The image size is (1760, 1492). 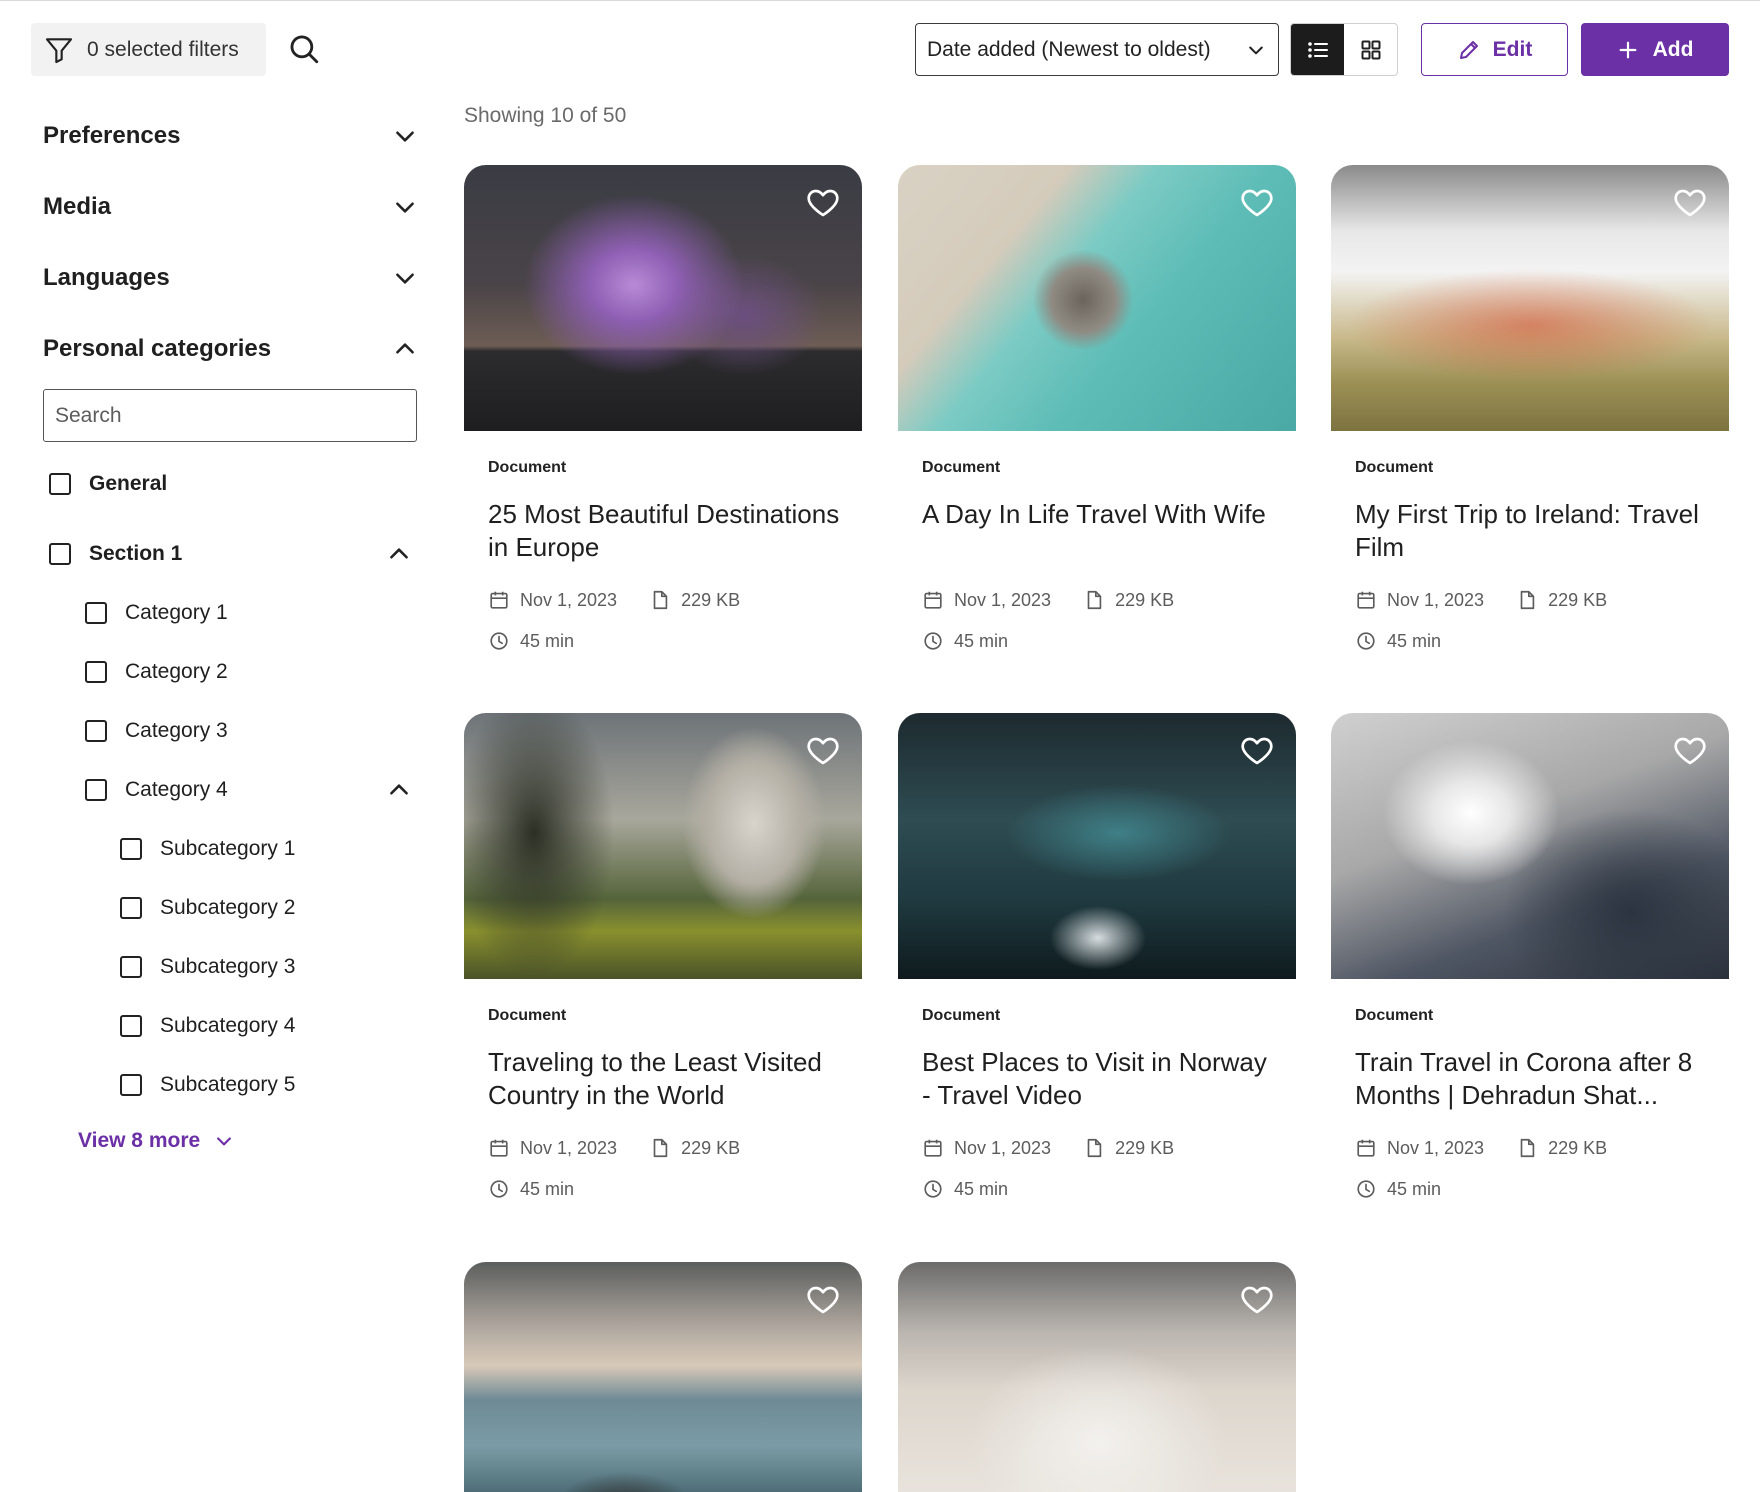 I want to click on checkbox-label: Category 3, so click(x=176, y=730).